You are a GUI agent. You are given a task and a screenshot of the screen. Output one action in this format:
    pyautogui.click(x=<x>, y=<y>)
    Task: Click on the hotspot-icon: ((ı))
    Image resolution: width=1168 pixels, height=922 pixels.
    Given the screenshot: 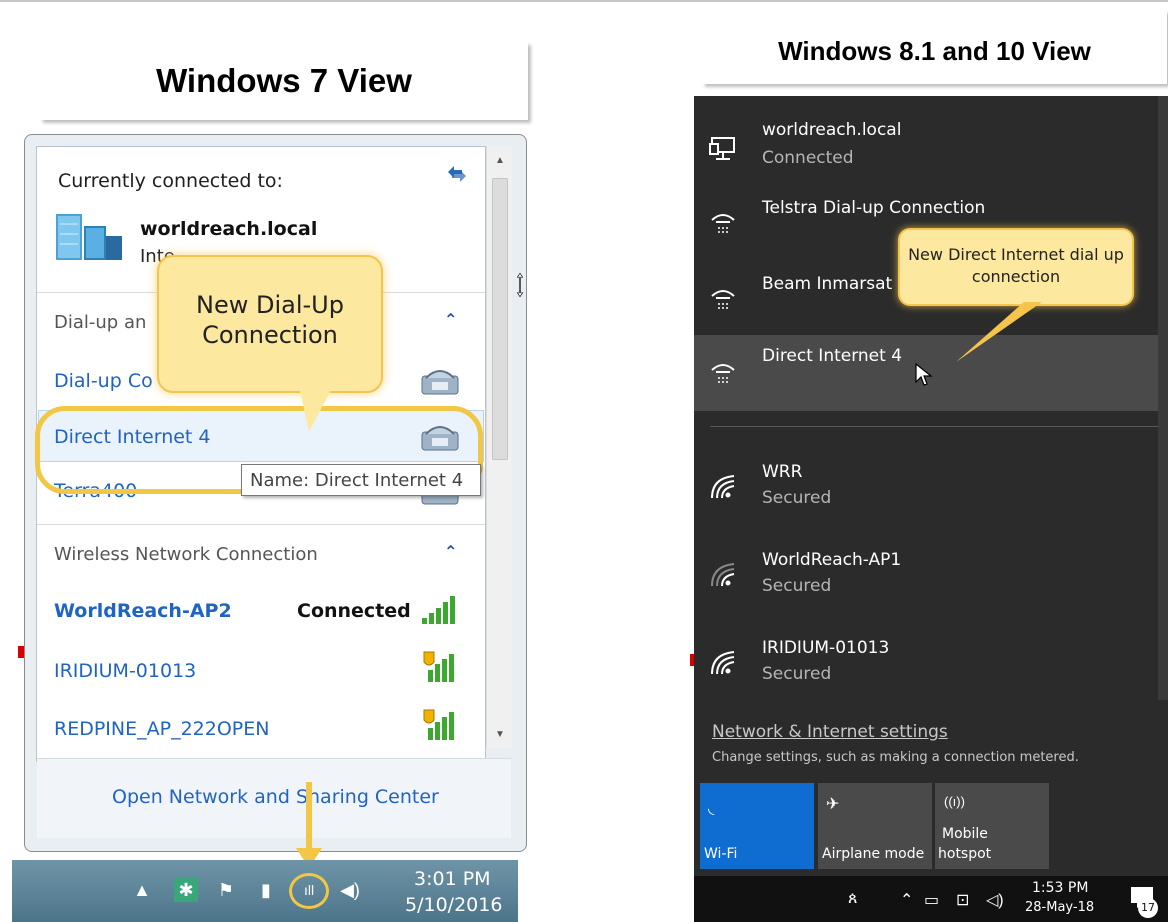 What is the action you would take?
    pyautogui.click(x=954, y=801)
    